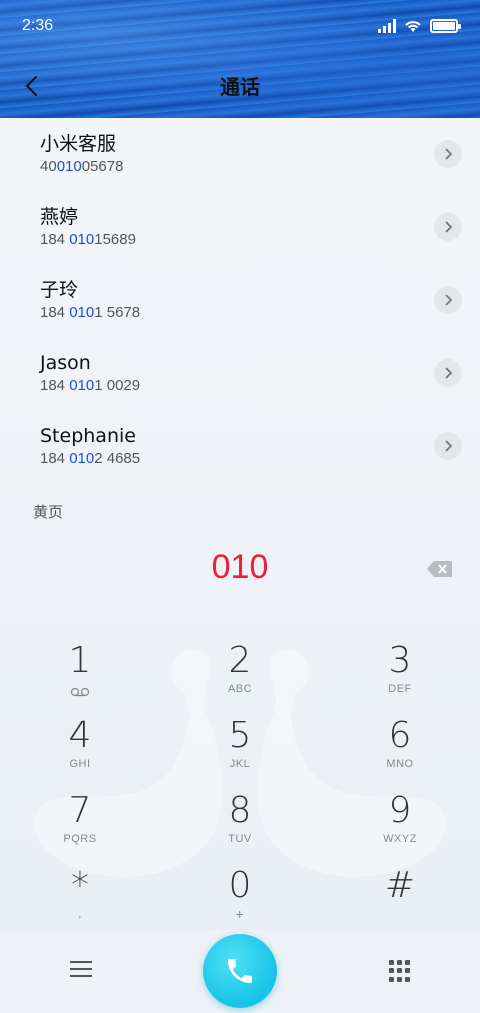  I want to click on contact-number: 184 01015689, so click(88, 239).